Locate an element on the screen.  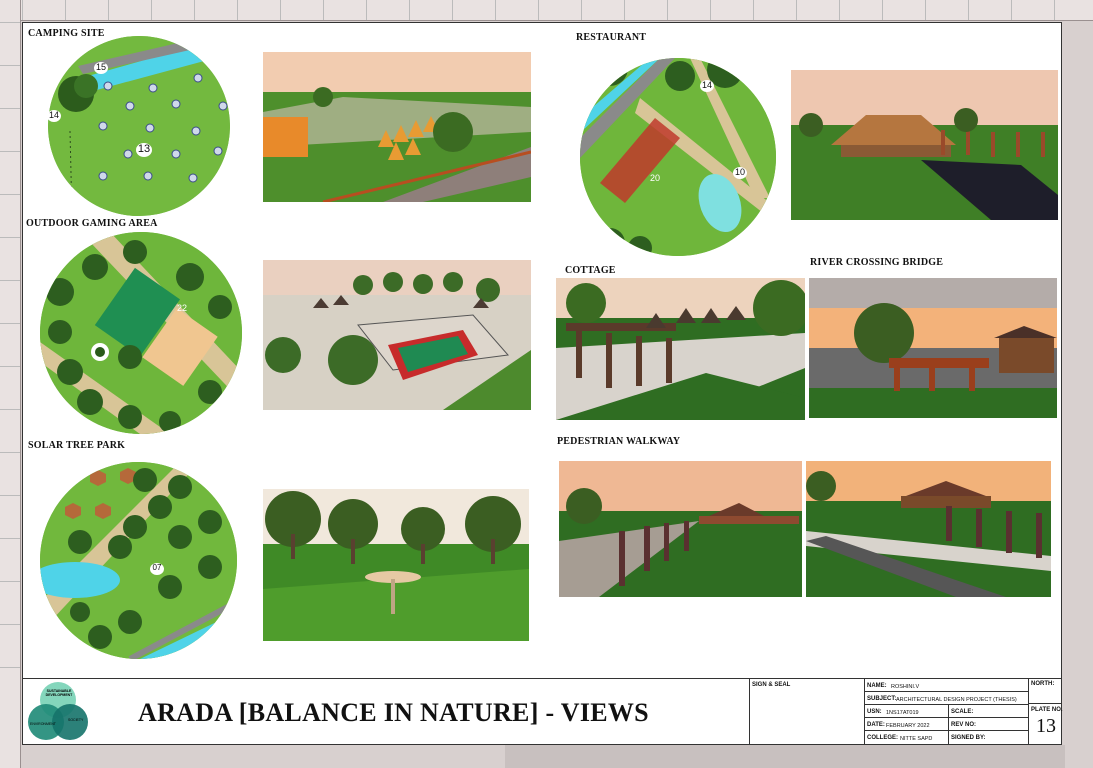
label-pedestrian-walkway: PEDESTRIAN WALKWAY is located at coordinates (619, 441).